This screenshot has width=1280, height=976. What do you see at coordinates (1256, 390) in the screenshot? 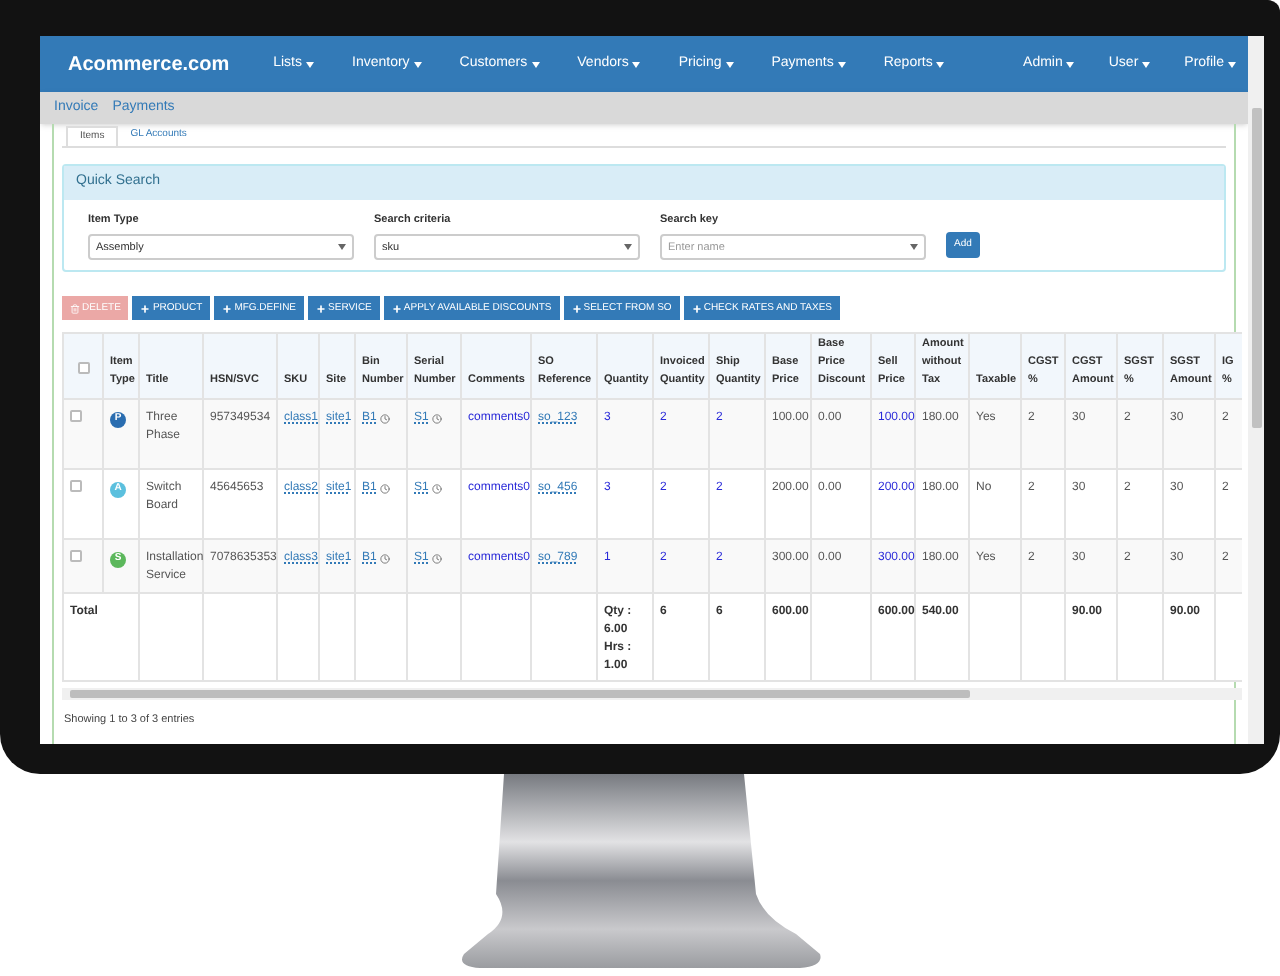
I see `vertical-scrollbar` at bounding box center [1256, 390].